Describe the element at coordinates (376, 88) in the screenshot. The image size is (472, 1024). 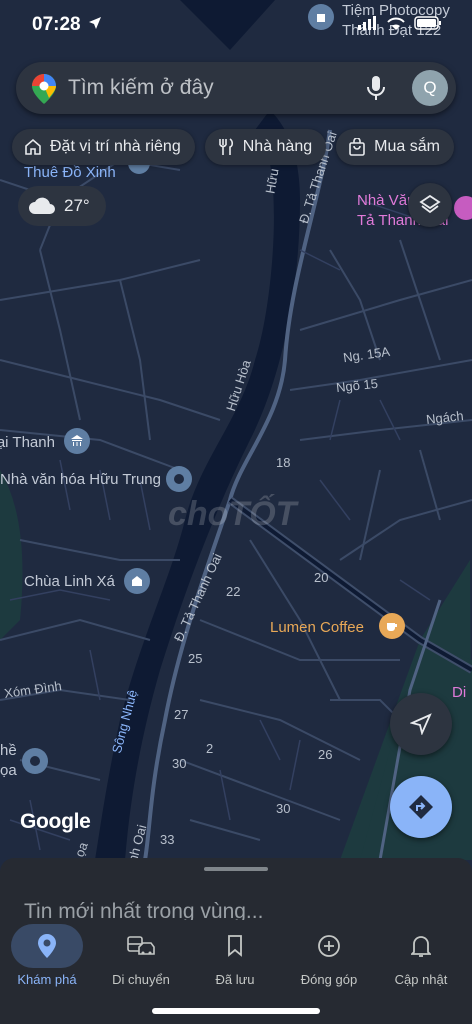
I see `microphone-icon` at that location.